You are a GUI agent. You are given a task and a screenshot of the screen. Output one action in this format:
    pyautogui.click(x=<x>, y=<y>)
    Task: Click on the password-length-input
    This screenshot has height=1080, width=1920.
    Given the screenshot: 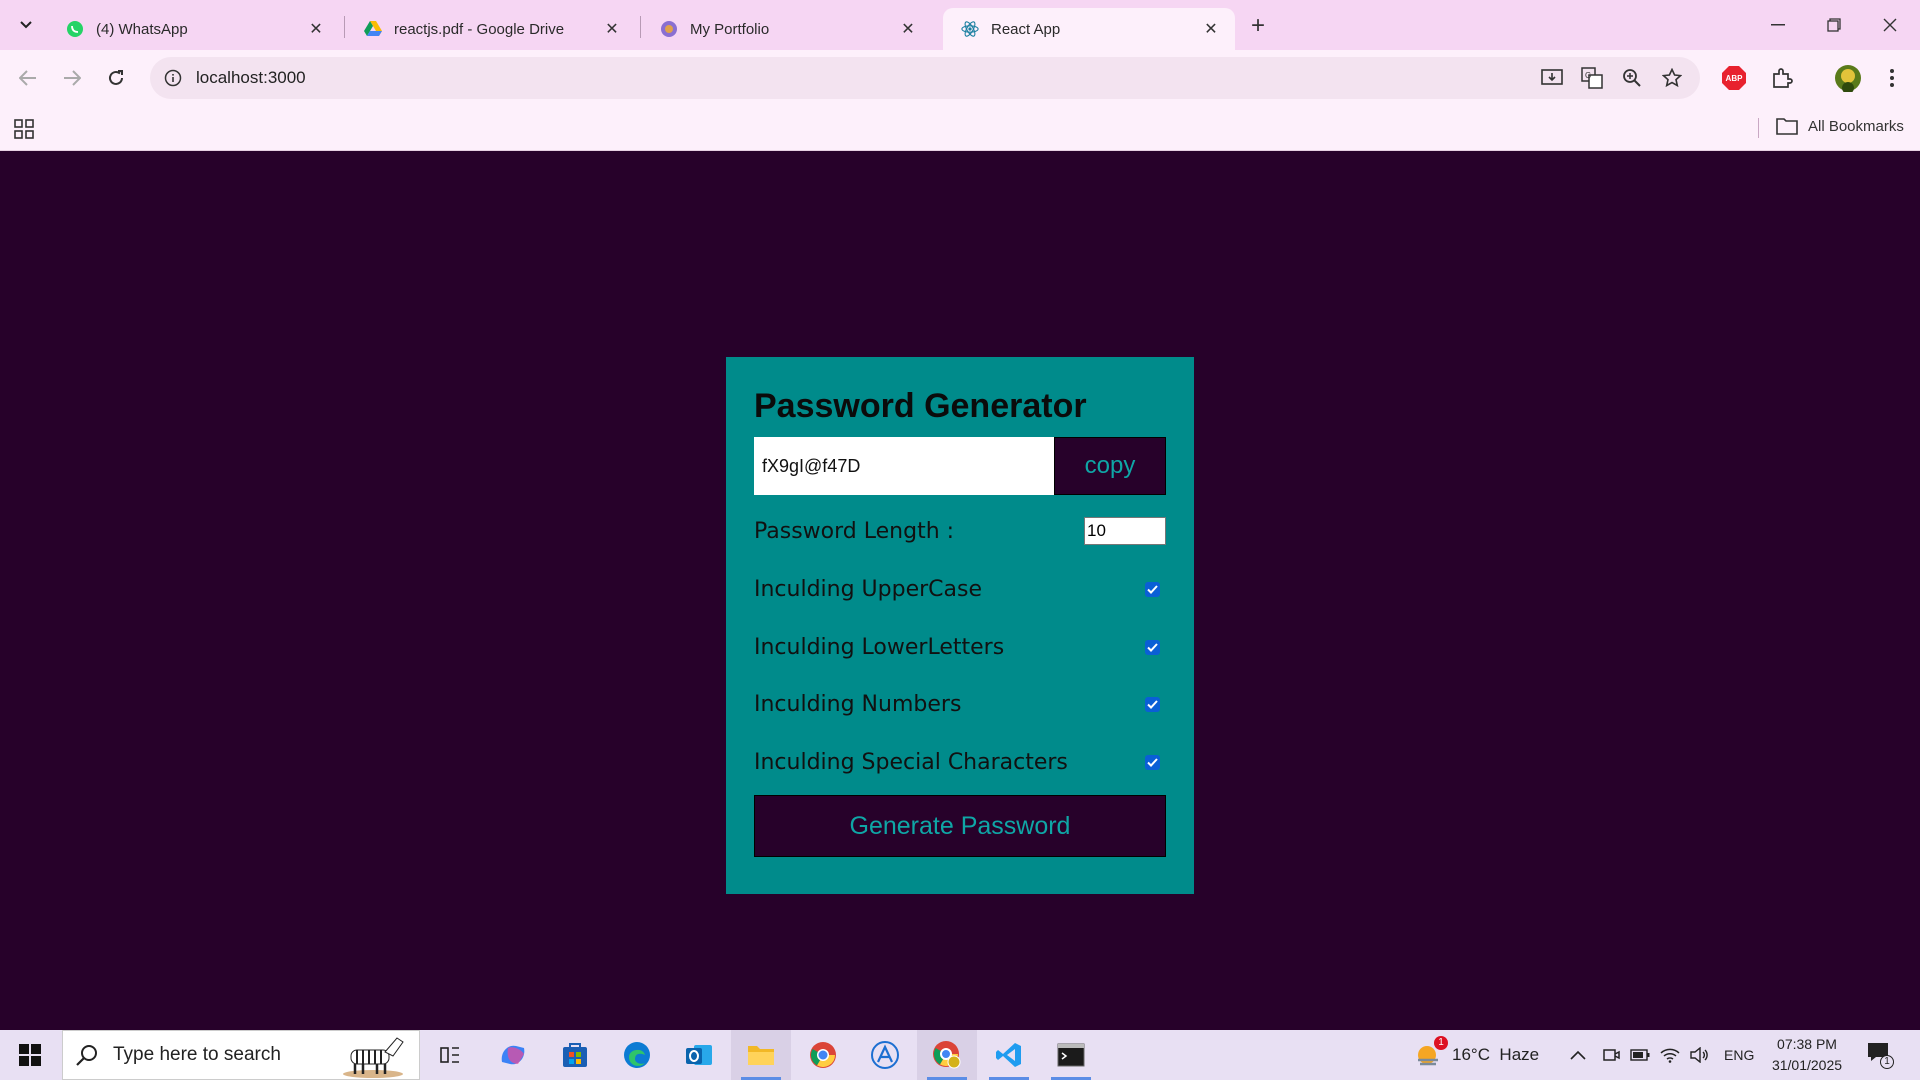 What is the action you would take?
    pyautogui.click(x=1125, y=531)
    